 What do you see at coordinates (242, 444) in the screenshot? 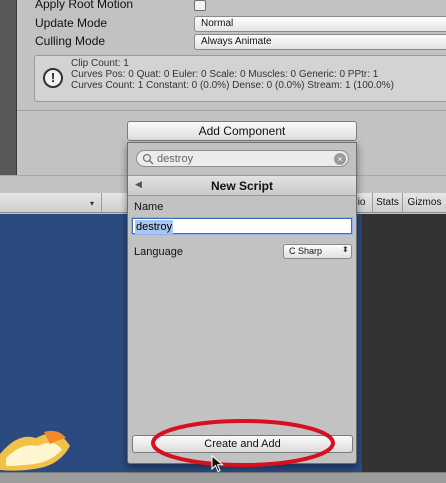
I see `create-and-add-button: Create and Add` at bounding box center [242, 444].